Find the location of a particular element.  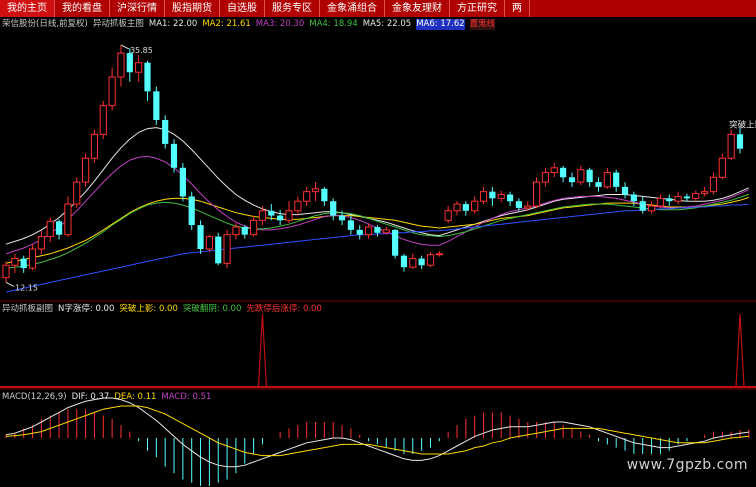

watermark-text: www.7gpzb.com is located at coordinates (687, 465).